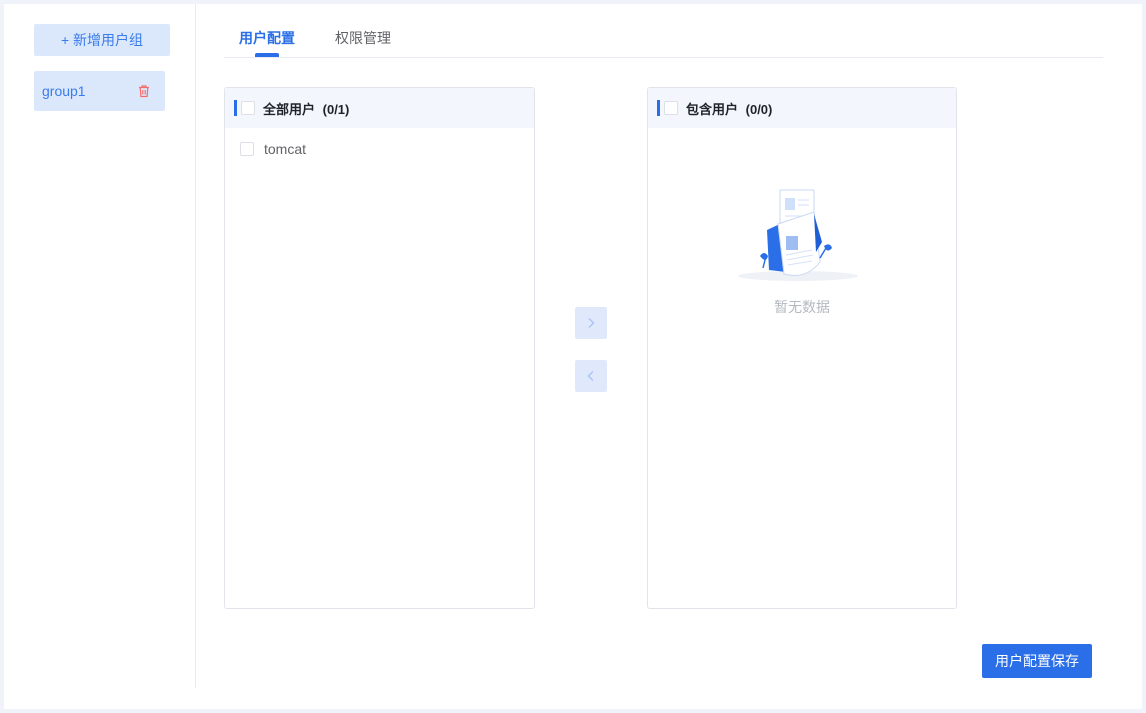 The width and height of the screenshot is (1146, 713). What do you see at coordinates (798, 235) in the screenshot?
I see `empty-data-illustration` at bounding box center [798, 235].